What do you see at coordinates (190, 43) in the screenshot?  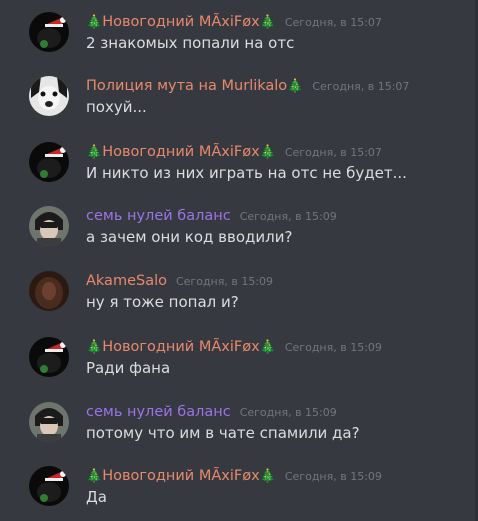 I see `message-text: 2 знакомых попали на отс` at bounding box center [190, 43].